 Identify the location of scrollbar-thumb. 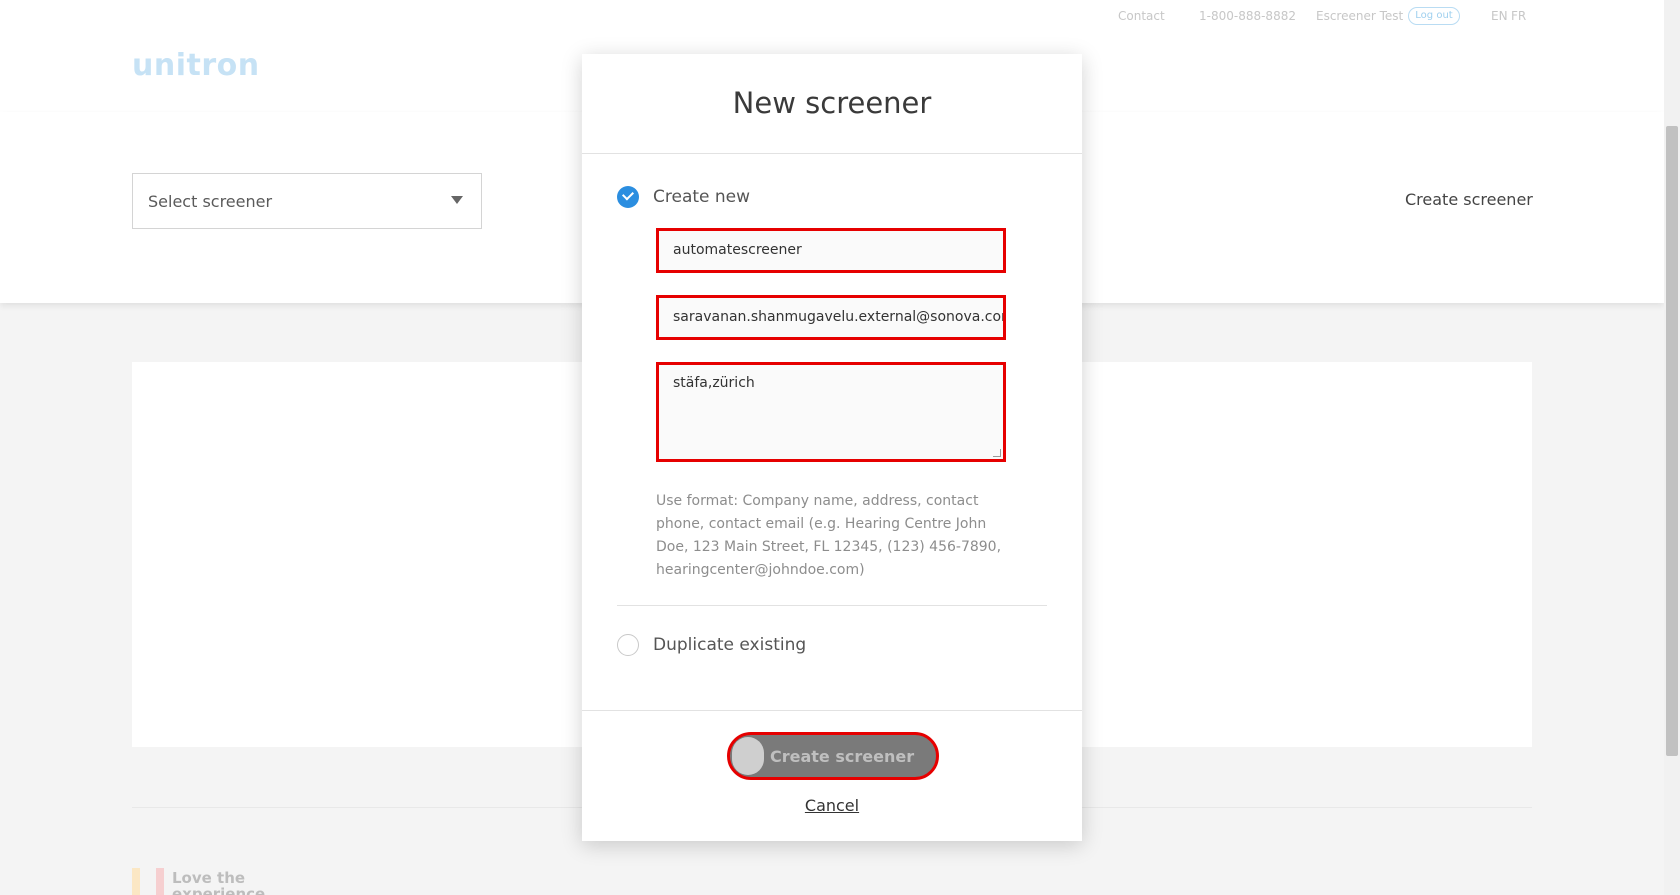
(1672, 441).